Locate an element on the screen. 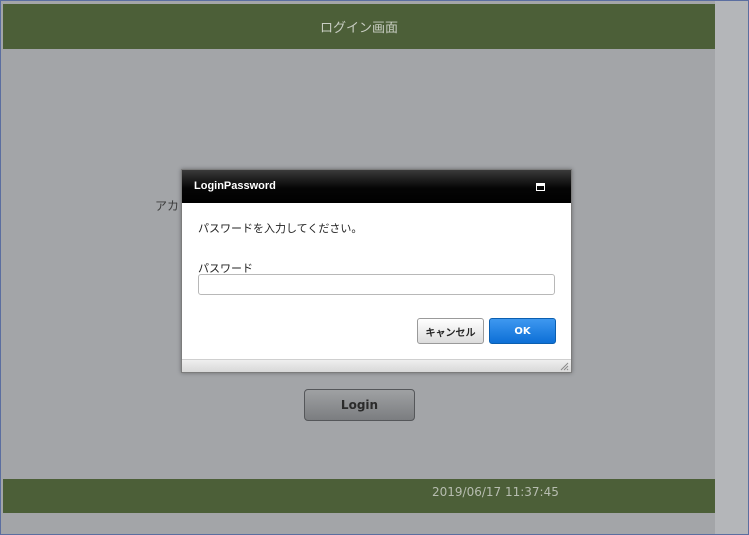 This screenshot has width=749, height=535. page-title: ログイン画面 is located at coordinates (358, 28).